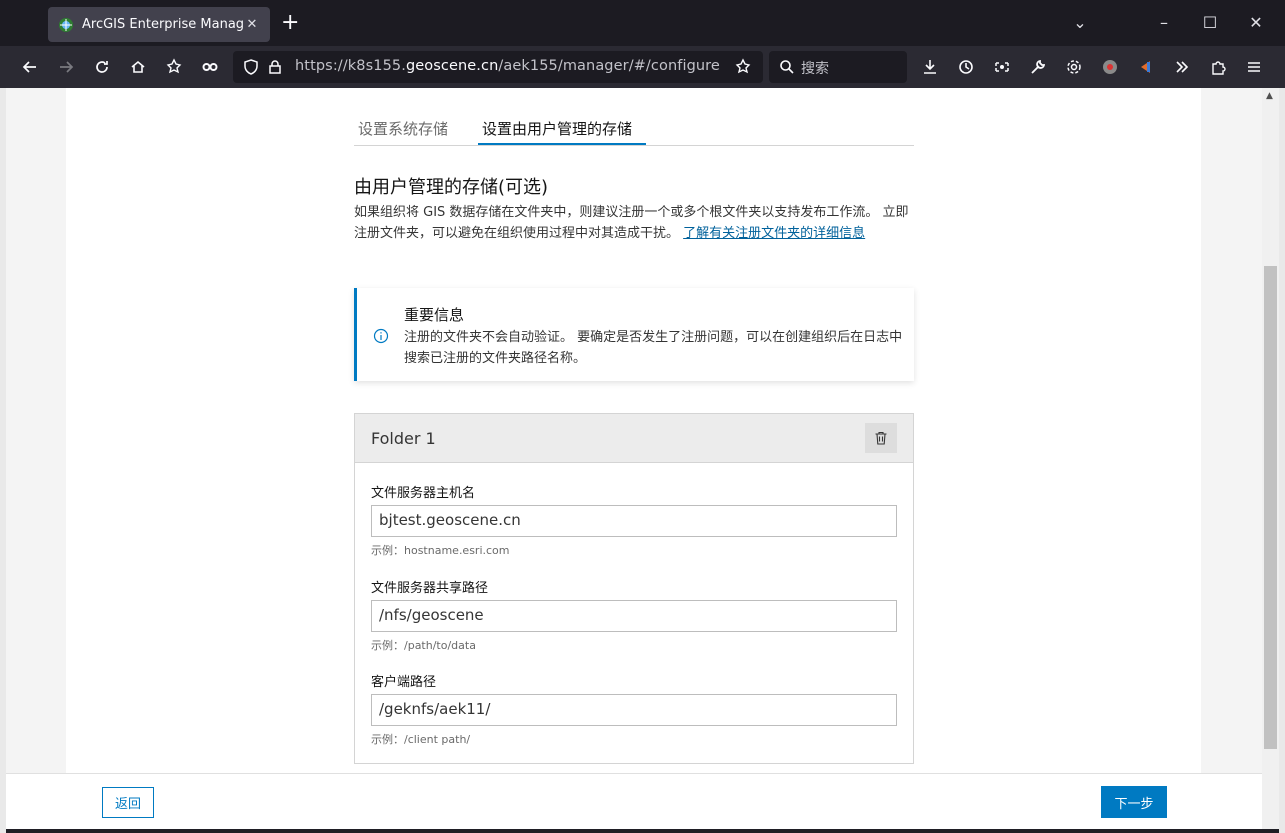 This screenshot has width=1285, height=833. Describe the element at coordinates (609, 66) in the screenshot. I see `url-path: /aek155/manager/#/configure` at that location.